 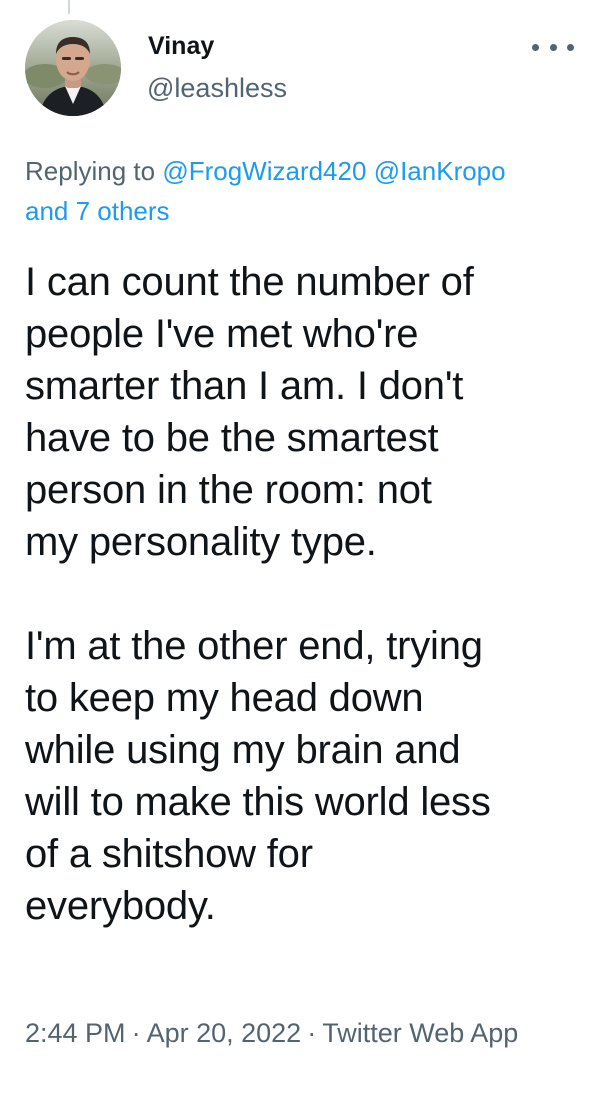 I want to click on more-horizontal-icon, so click(x=535, y=47).